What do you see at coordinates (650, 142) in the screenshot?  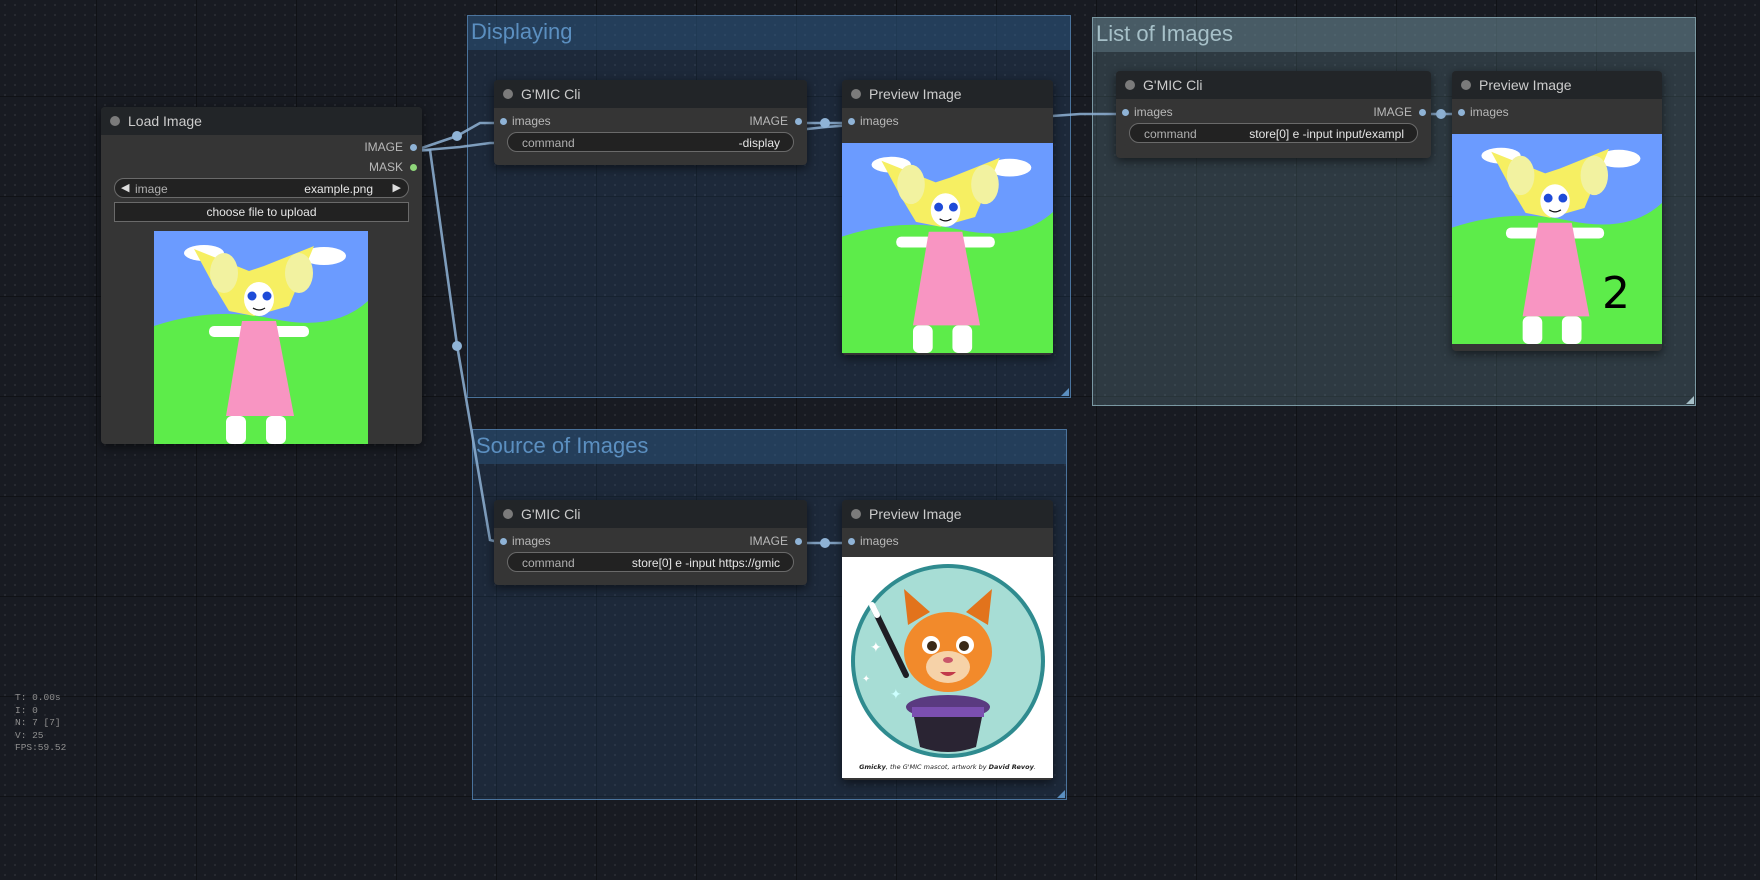 I see `command-field: command -display` at bounding box center [650, 142].